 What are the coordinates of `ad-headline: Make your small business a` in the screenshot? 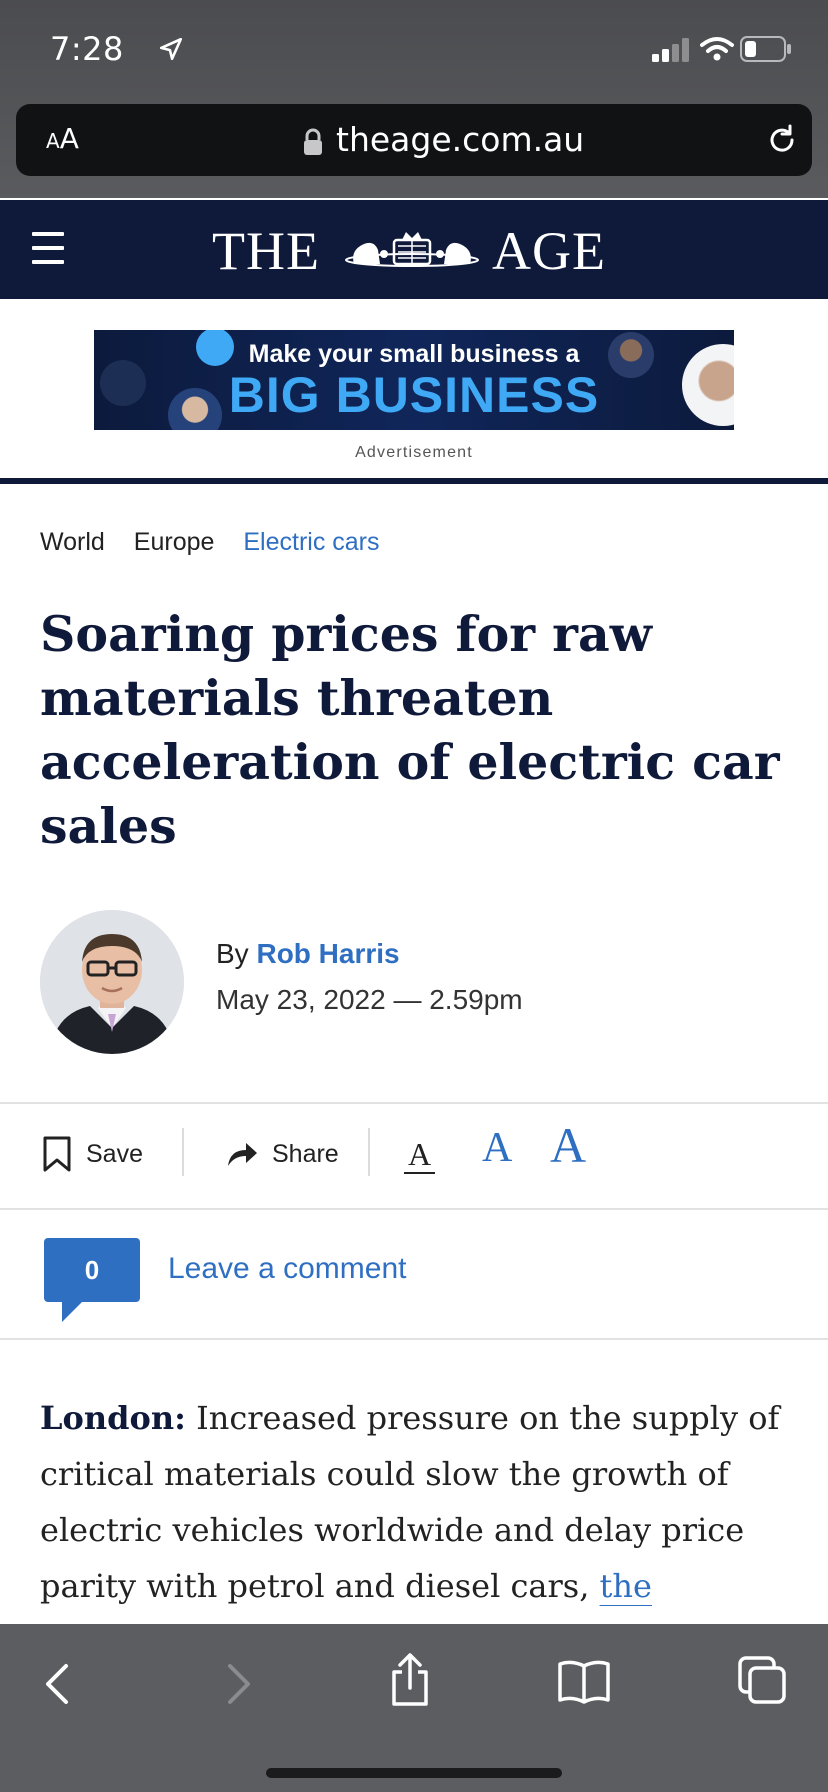 It's located at (414, 354).